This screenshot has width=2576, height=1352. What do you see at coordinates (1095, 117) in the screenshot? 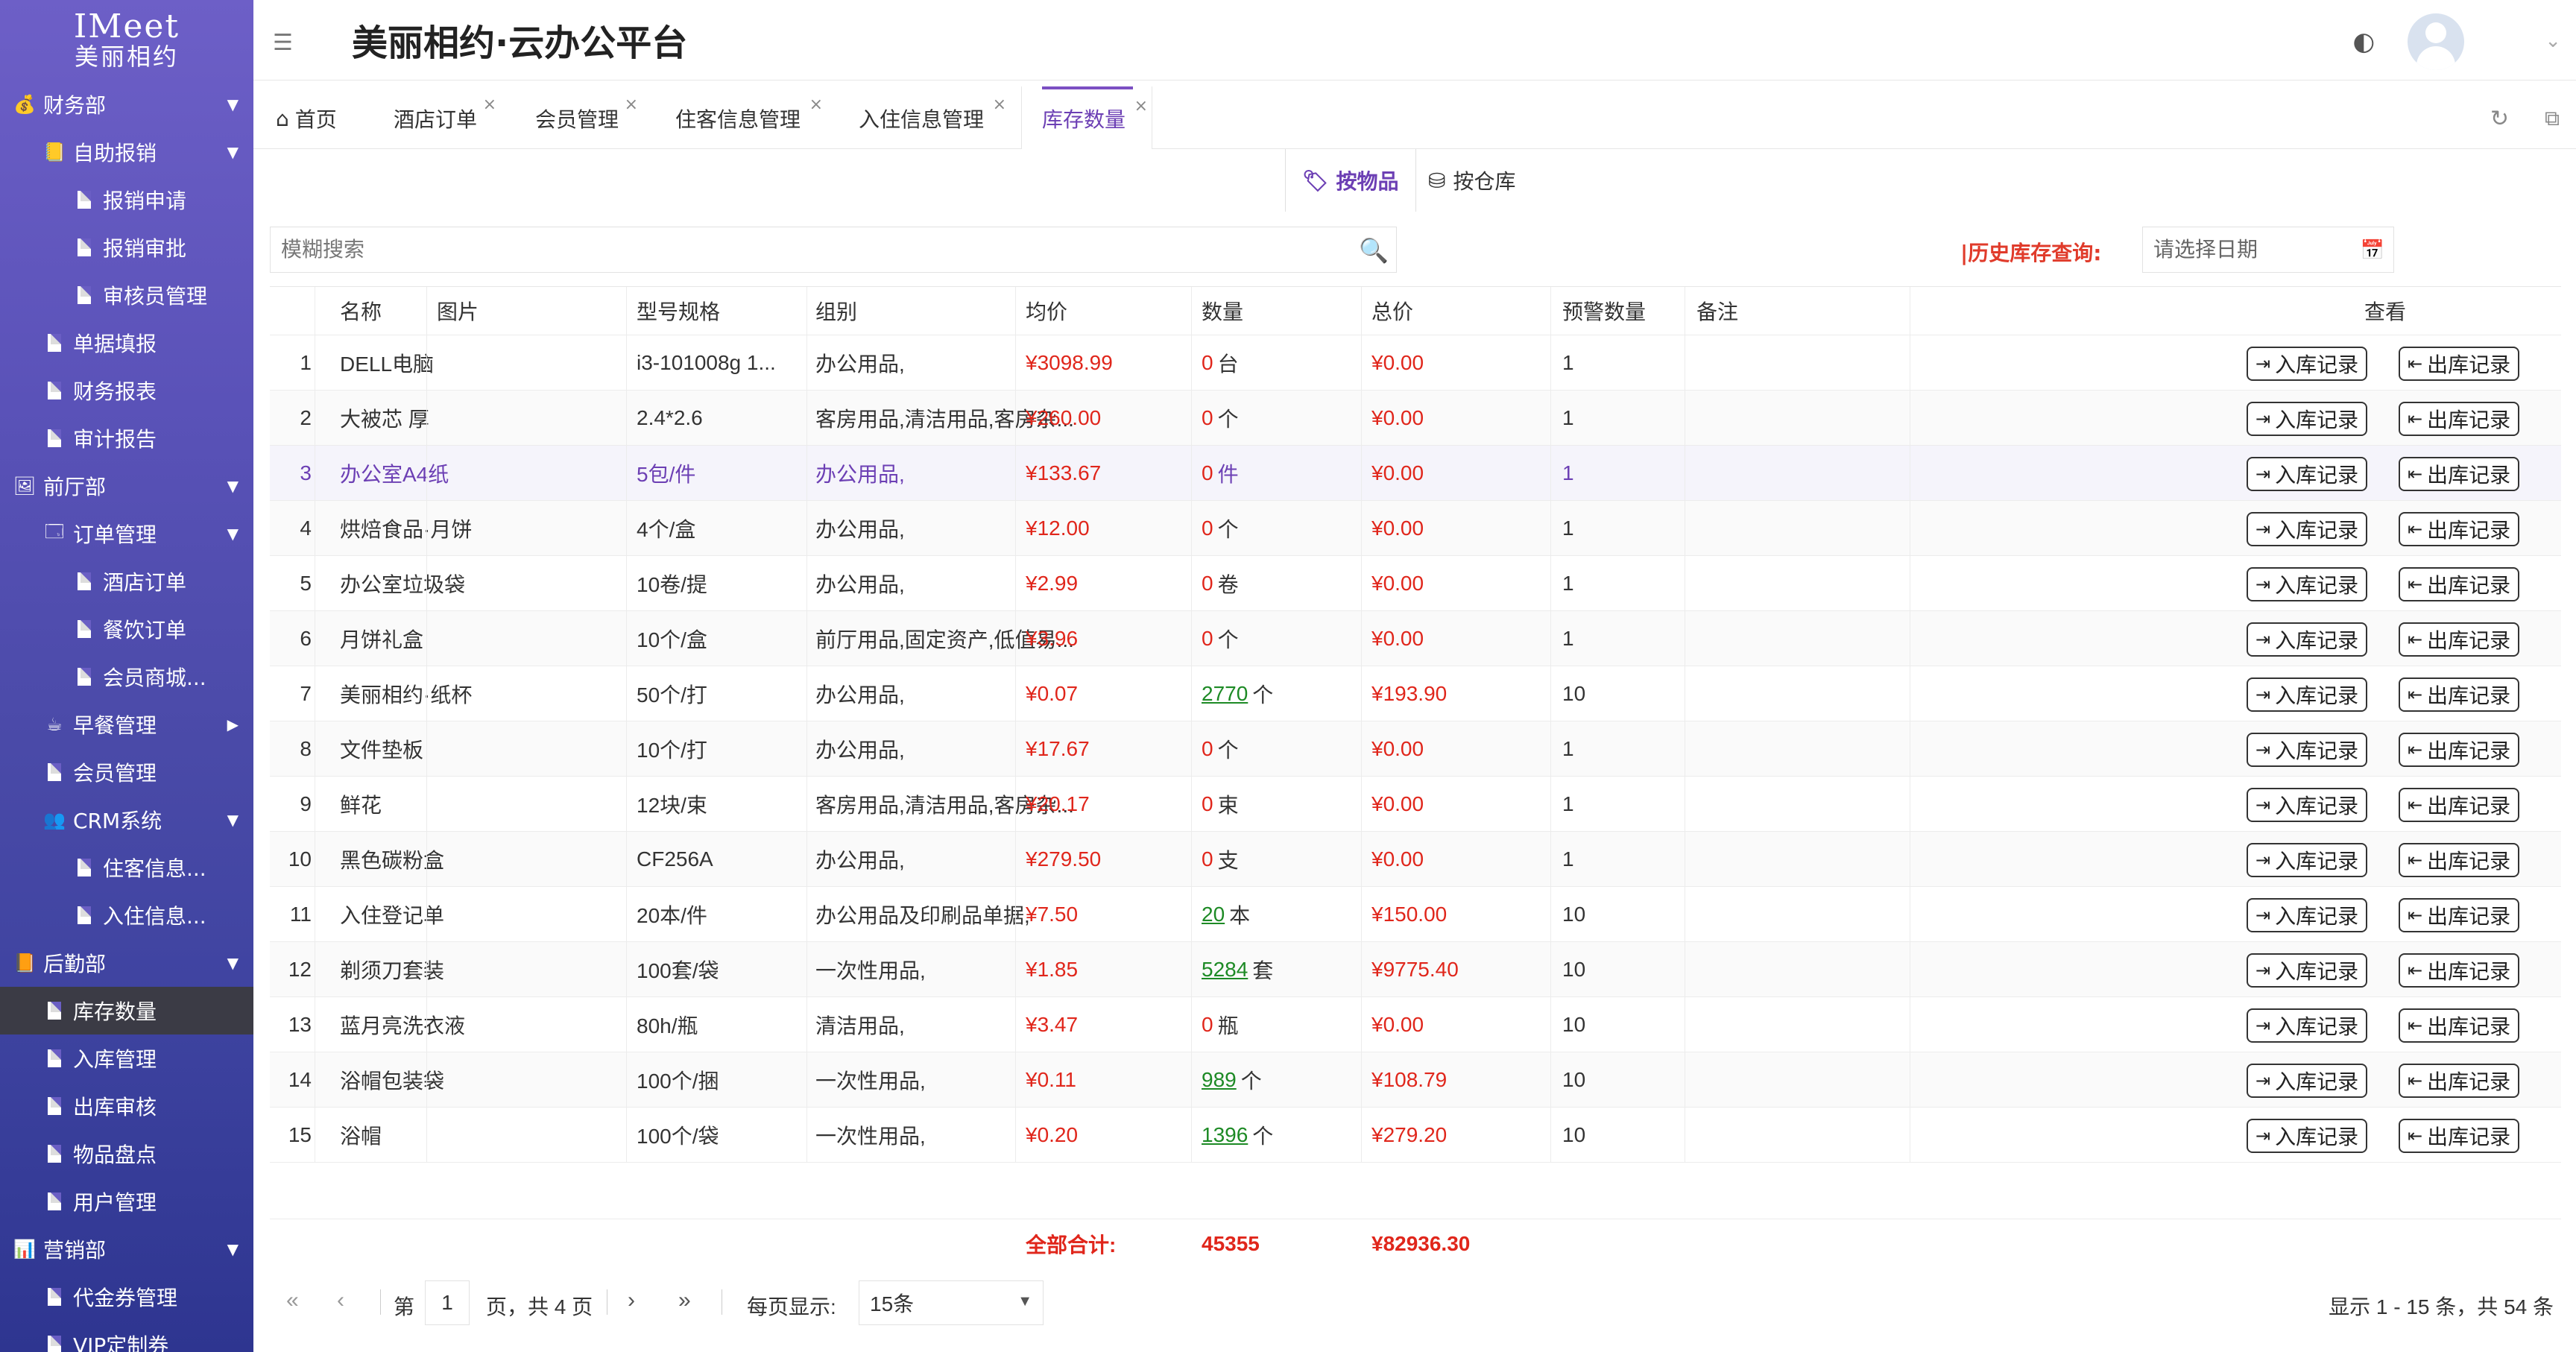
I see `tab-item: 库存数量 ×` at bounding box center [1095, 117].